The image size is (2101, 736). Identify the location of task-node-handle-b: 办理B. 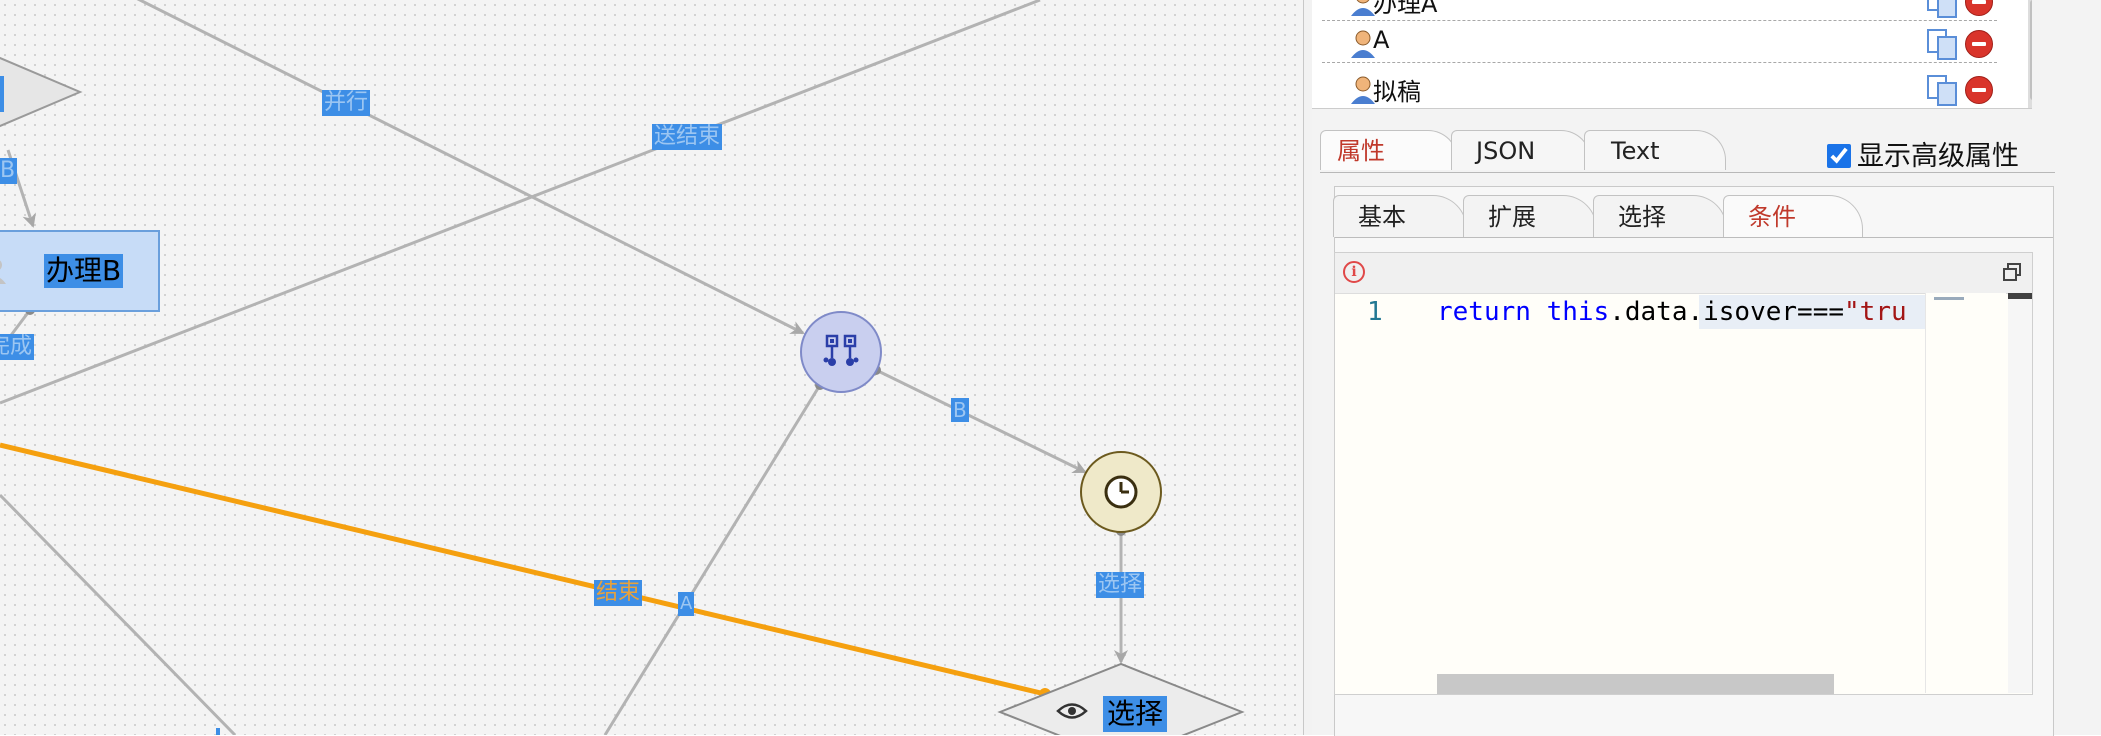
(80, 271).